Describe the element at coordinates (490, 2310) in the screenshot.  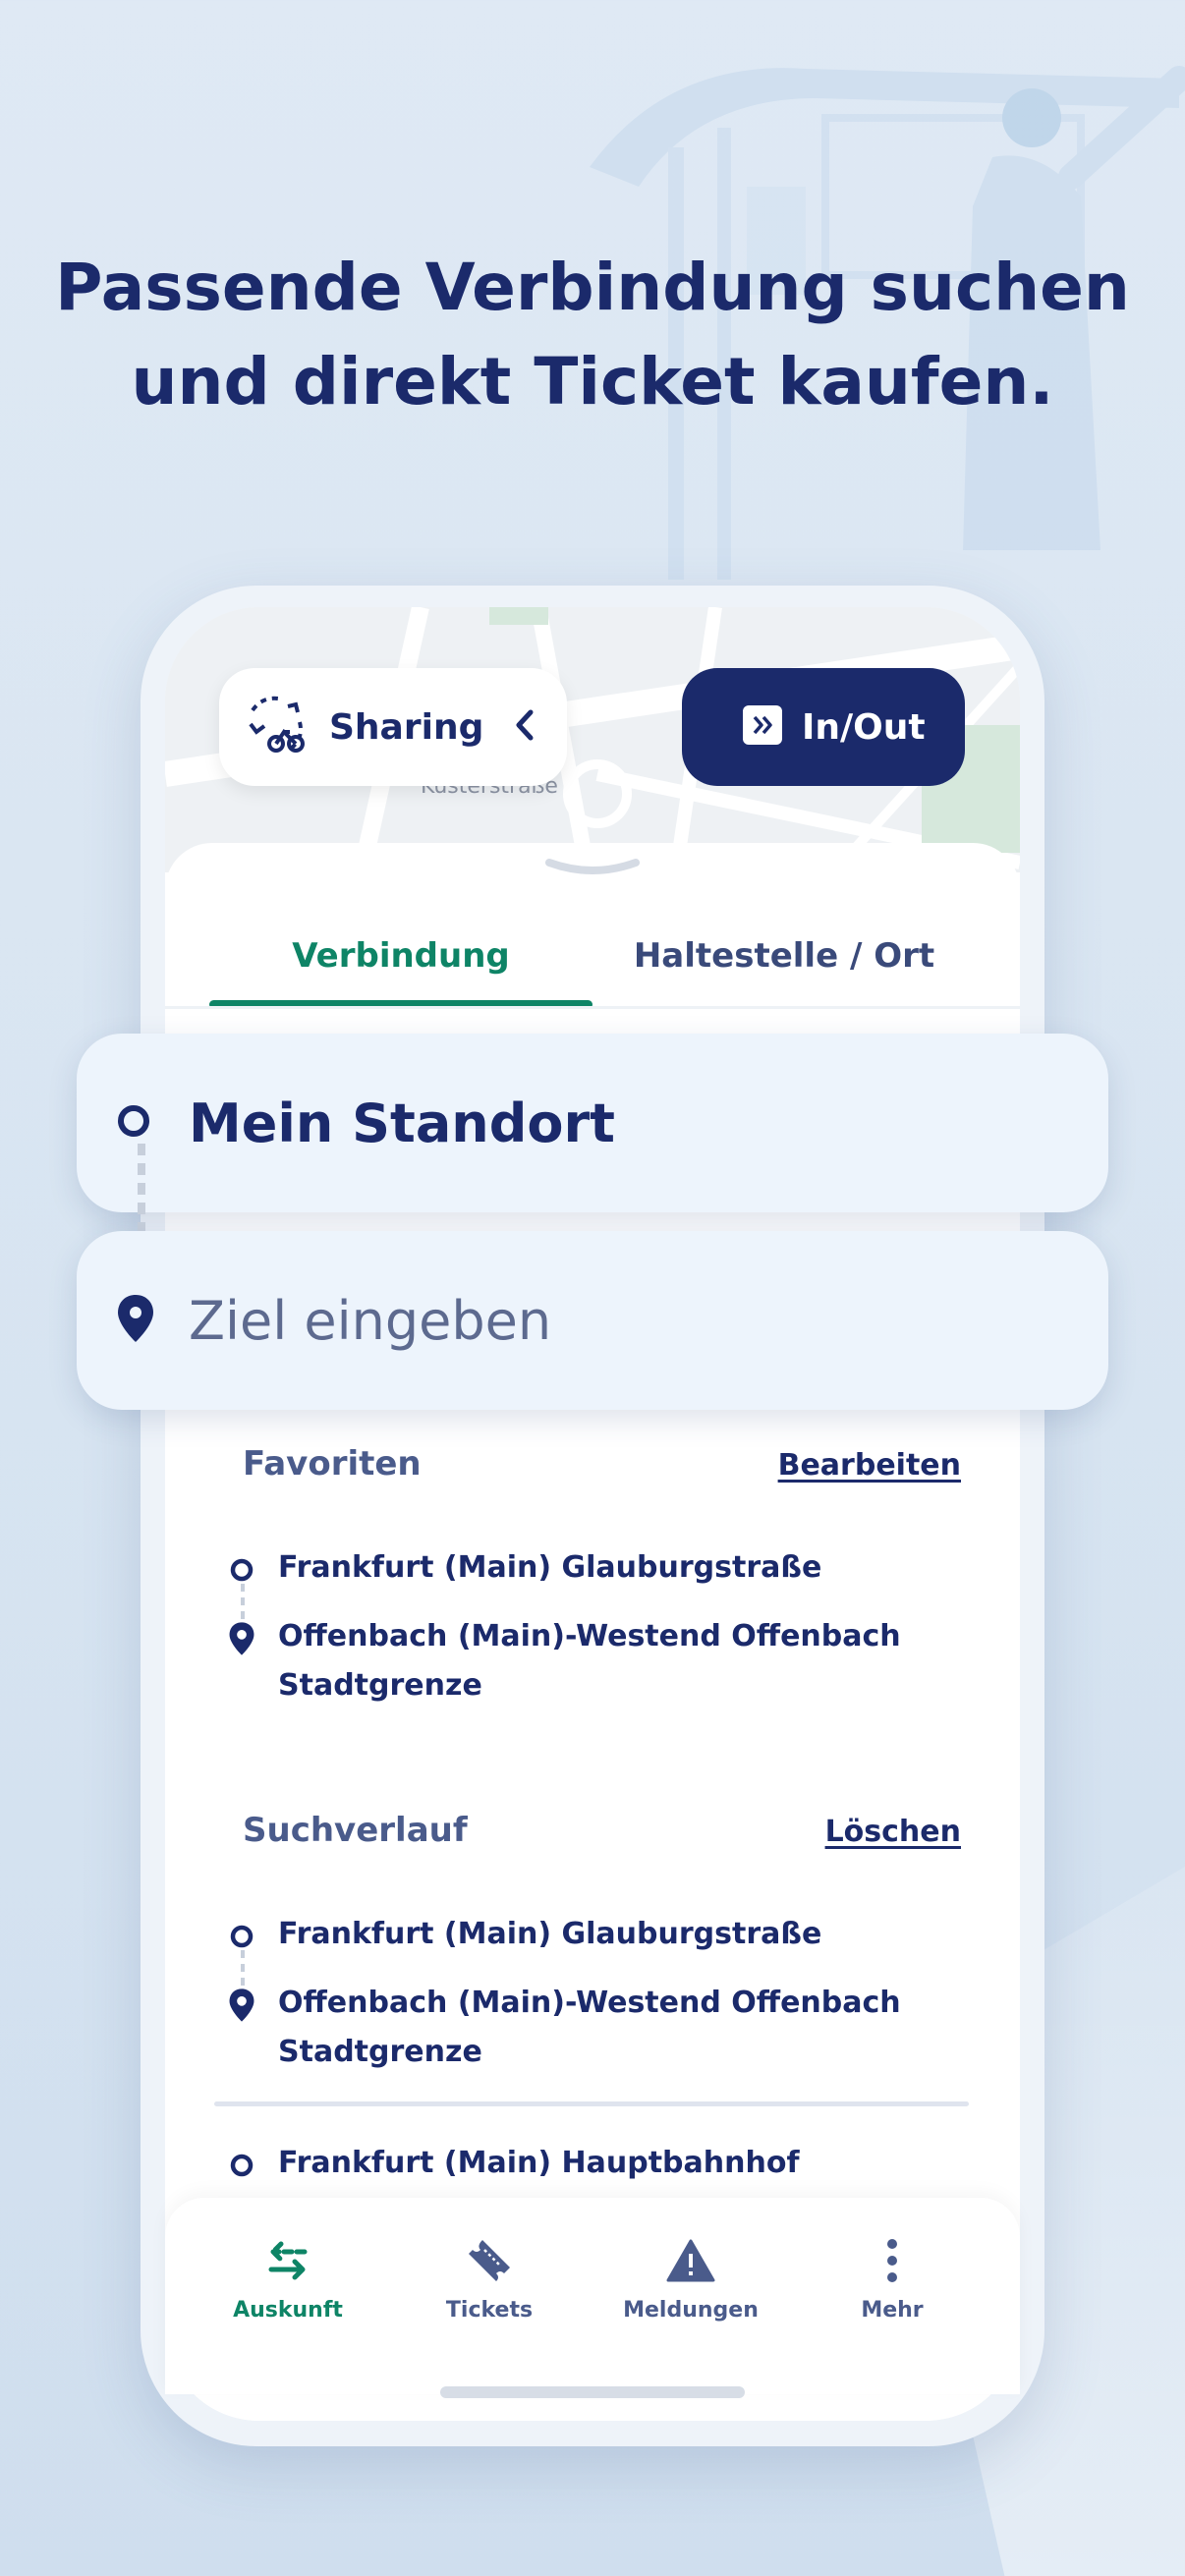
I see `nav-tickets-label: Tickets` at that location.